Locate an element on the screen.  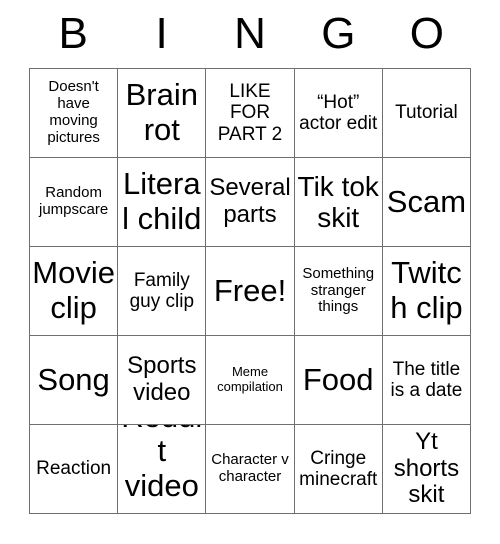
bingo-cell-label: Movie clip is located at coordinates (73, 290).